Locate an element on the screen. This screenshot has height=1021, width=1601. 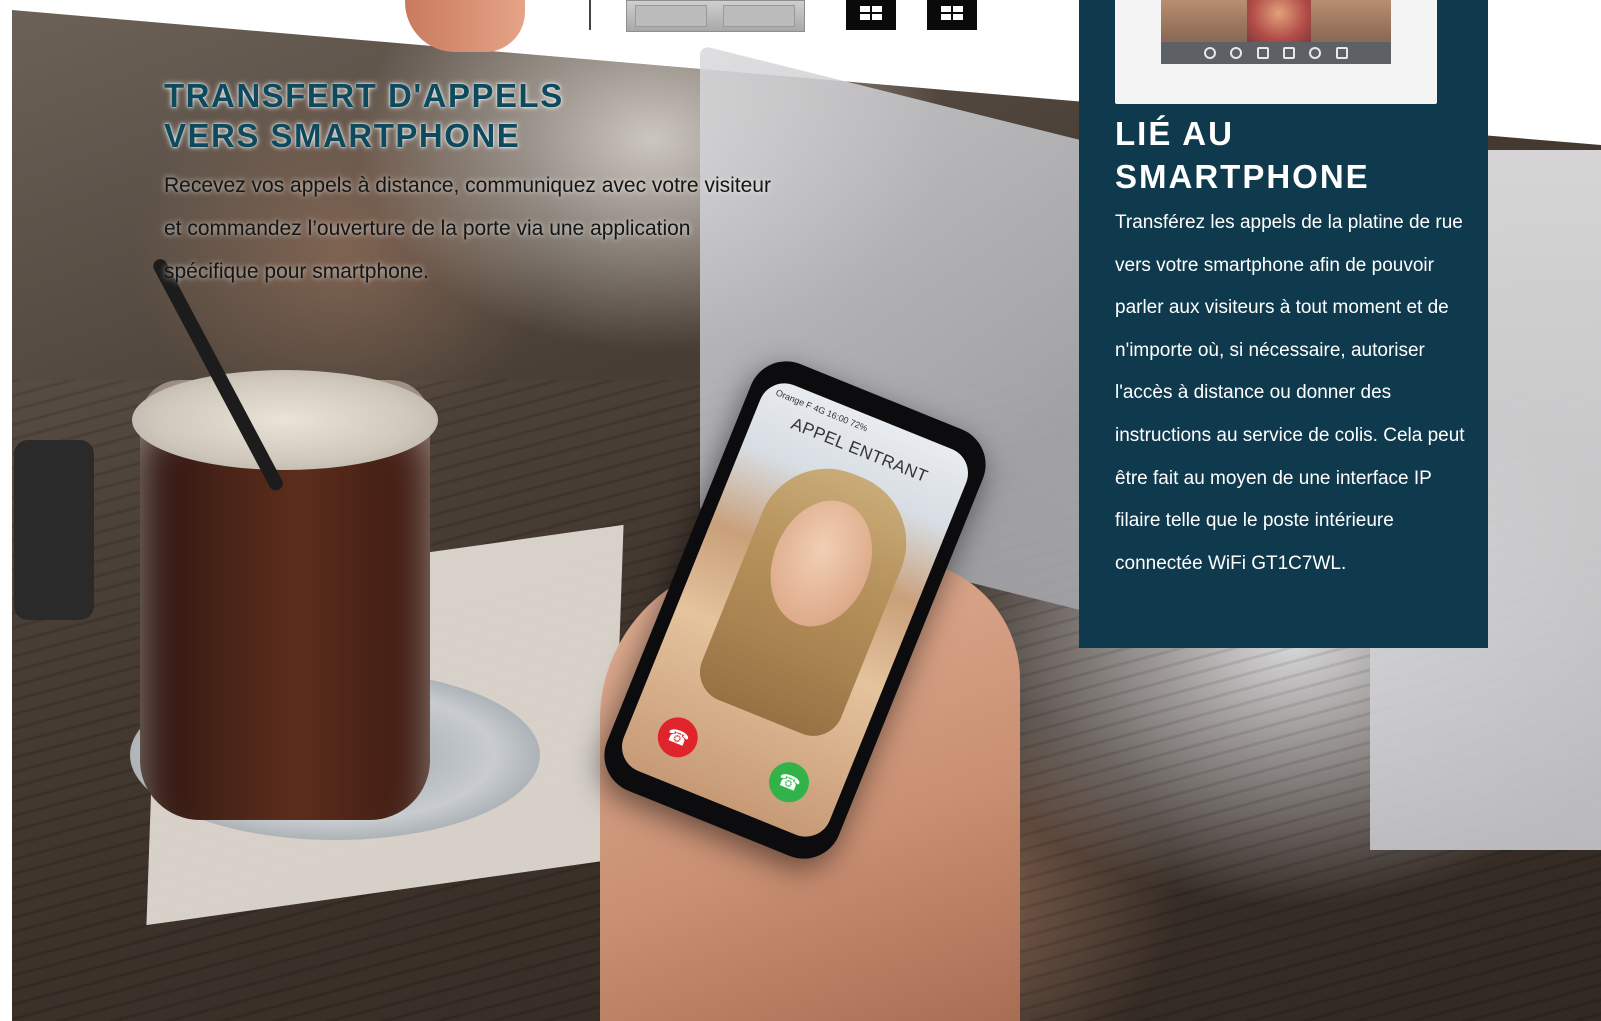
arm-photo-fragment is located at coordinates (465, 26).